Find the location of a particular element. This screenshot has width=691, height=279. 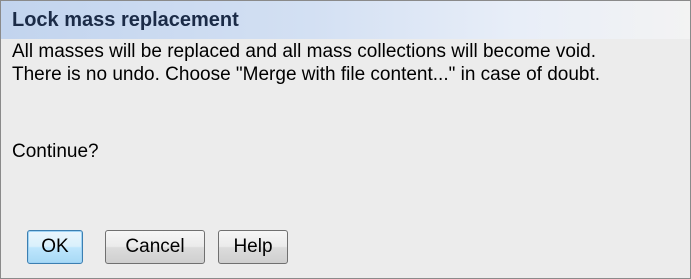

dialog-title-bar: Lock mass replacement is located at coordinates (345, 20).